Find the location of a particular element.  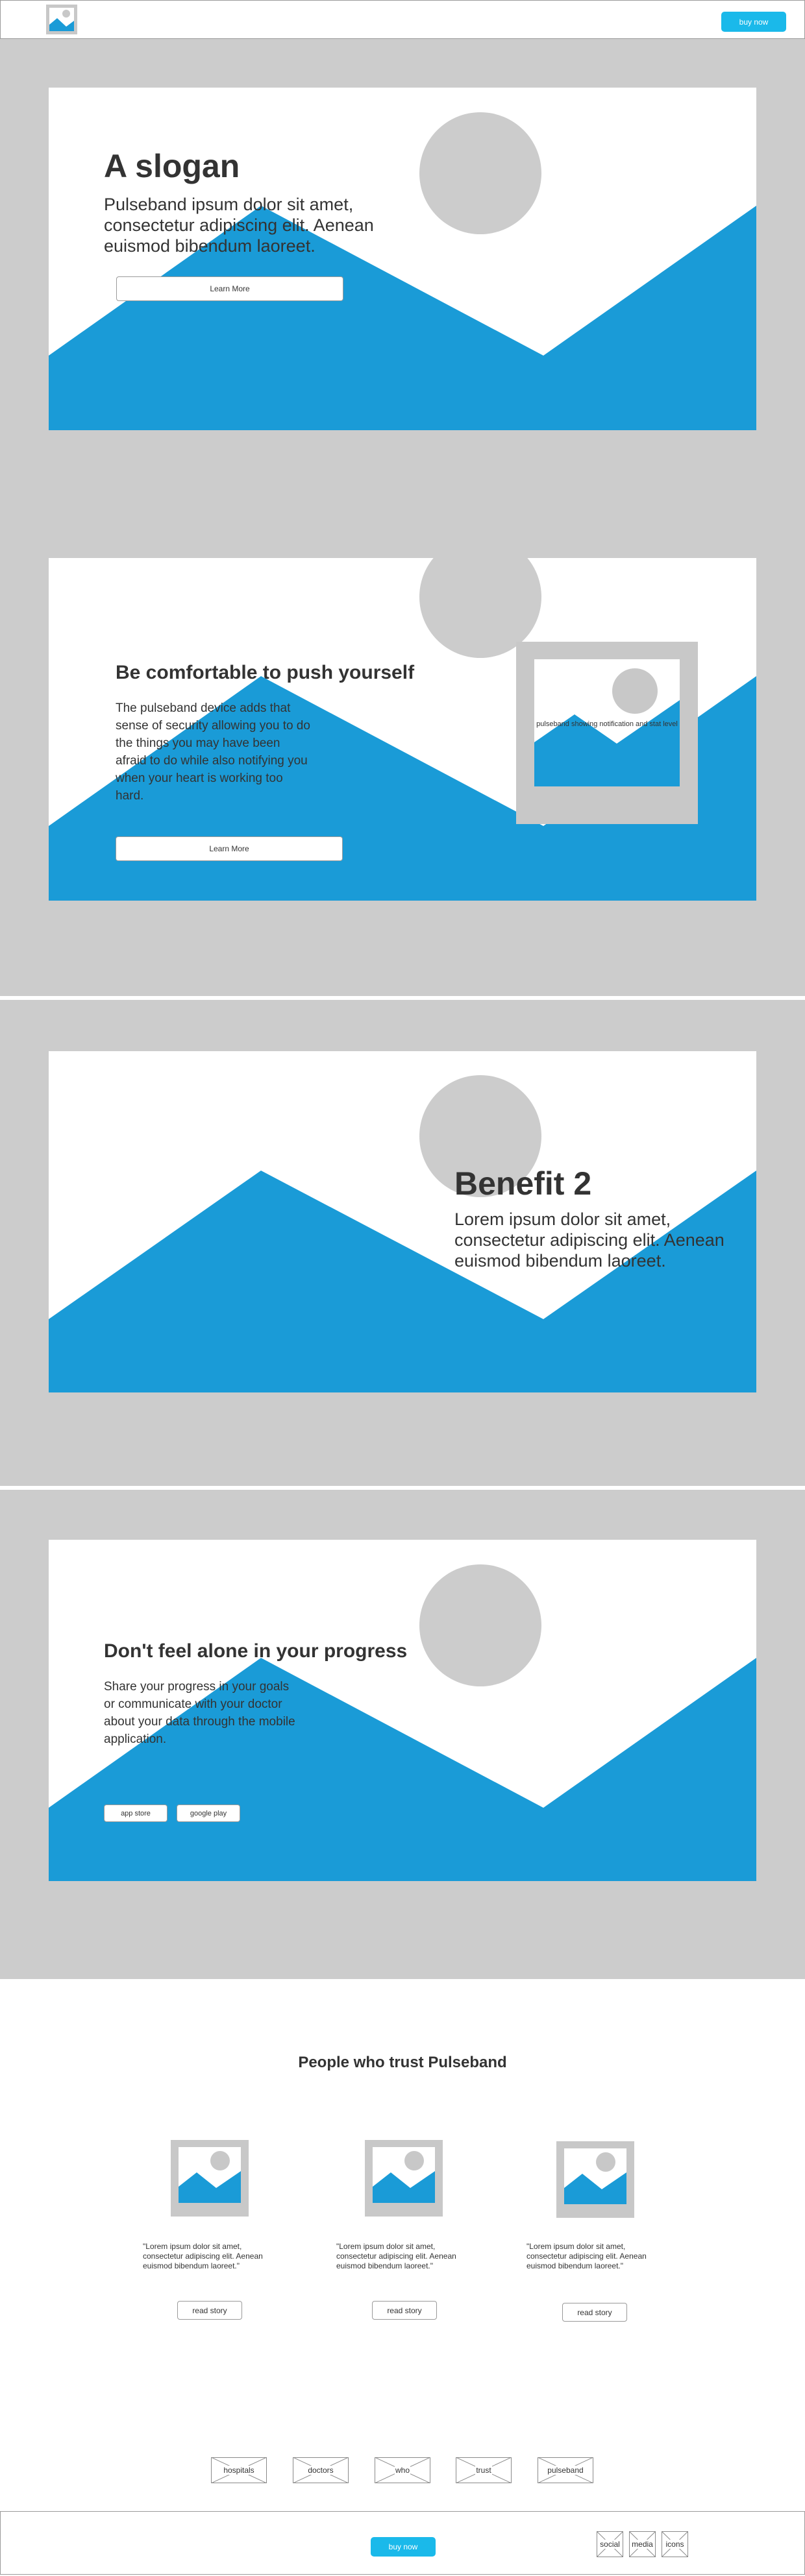

social-link-icon: social is located at coordinates (610, 2544).